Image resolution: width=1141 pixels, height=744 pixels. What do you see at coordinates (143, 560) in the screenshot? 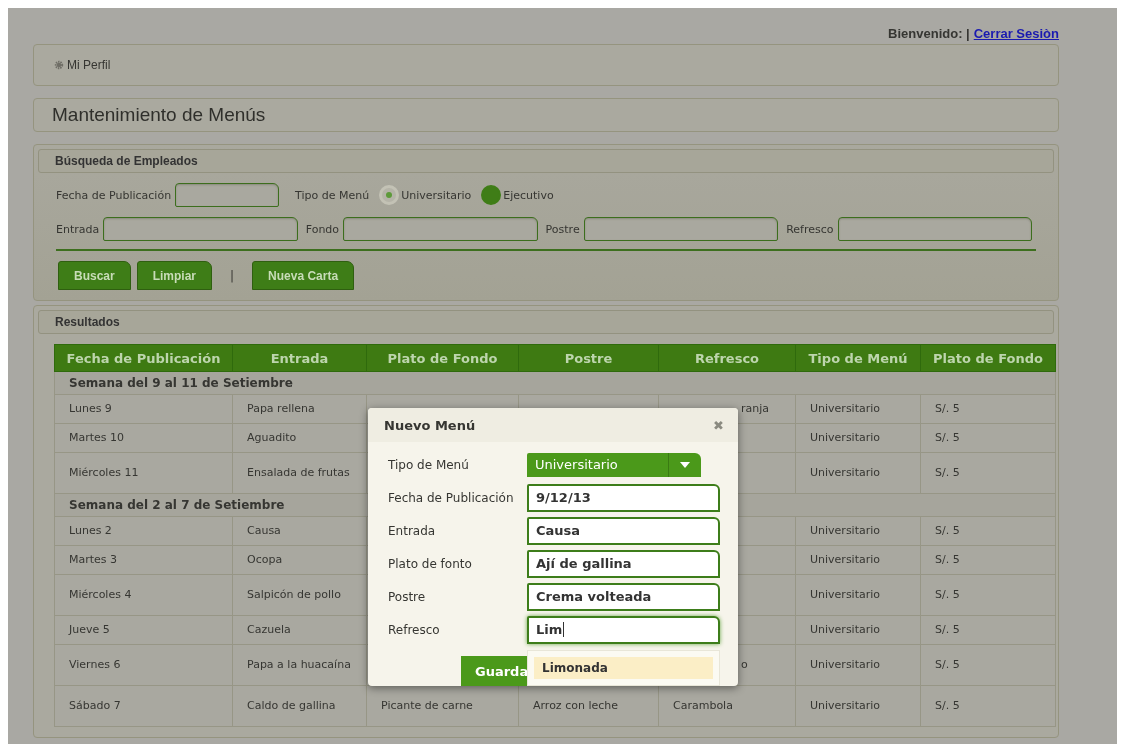
I see `table-cell: Martes 3` at bounding box center [143, 560].